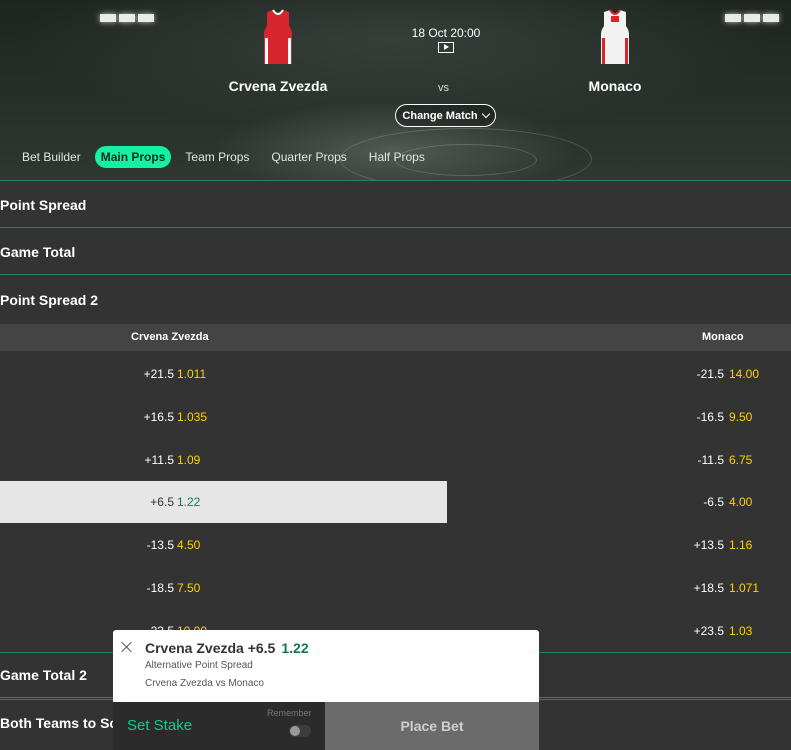 The image size is (791, 750). What do you see at coordinates (741, 417) in the screenshot?
I see `away-price: 9.50` at bounding box center [741, 417].